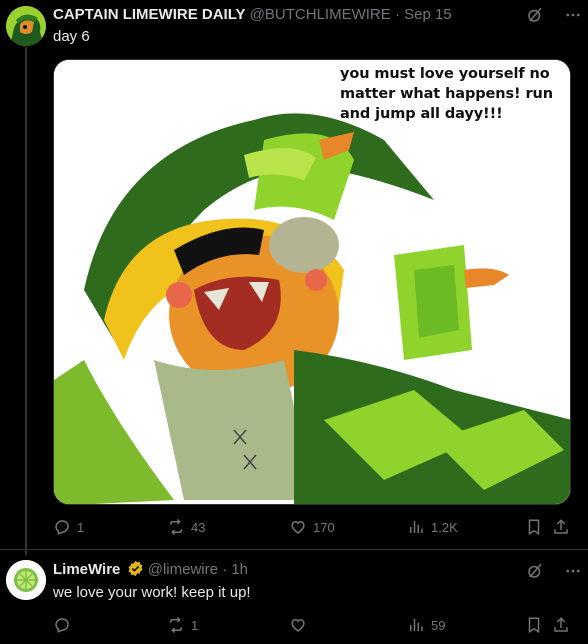  I want to click on handle: @BUTCHLIMEWIRE, so click(320, 14).